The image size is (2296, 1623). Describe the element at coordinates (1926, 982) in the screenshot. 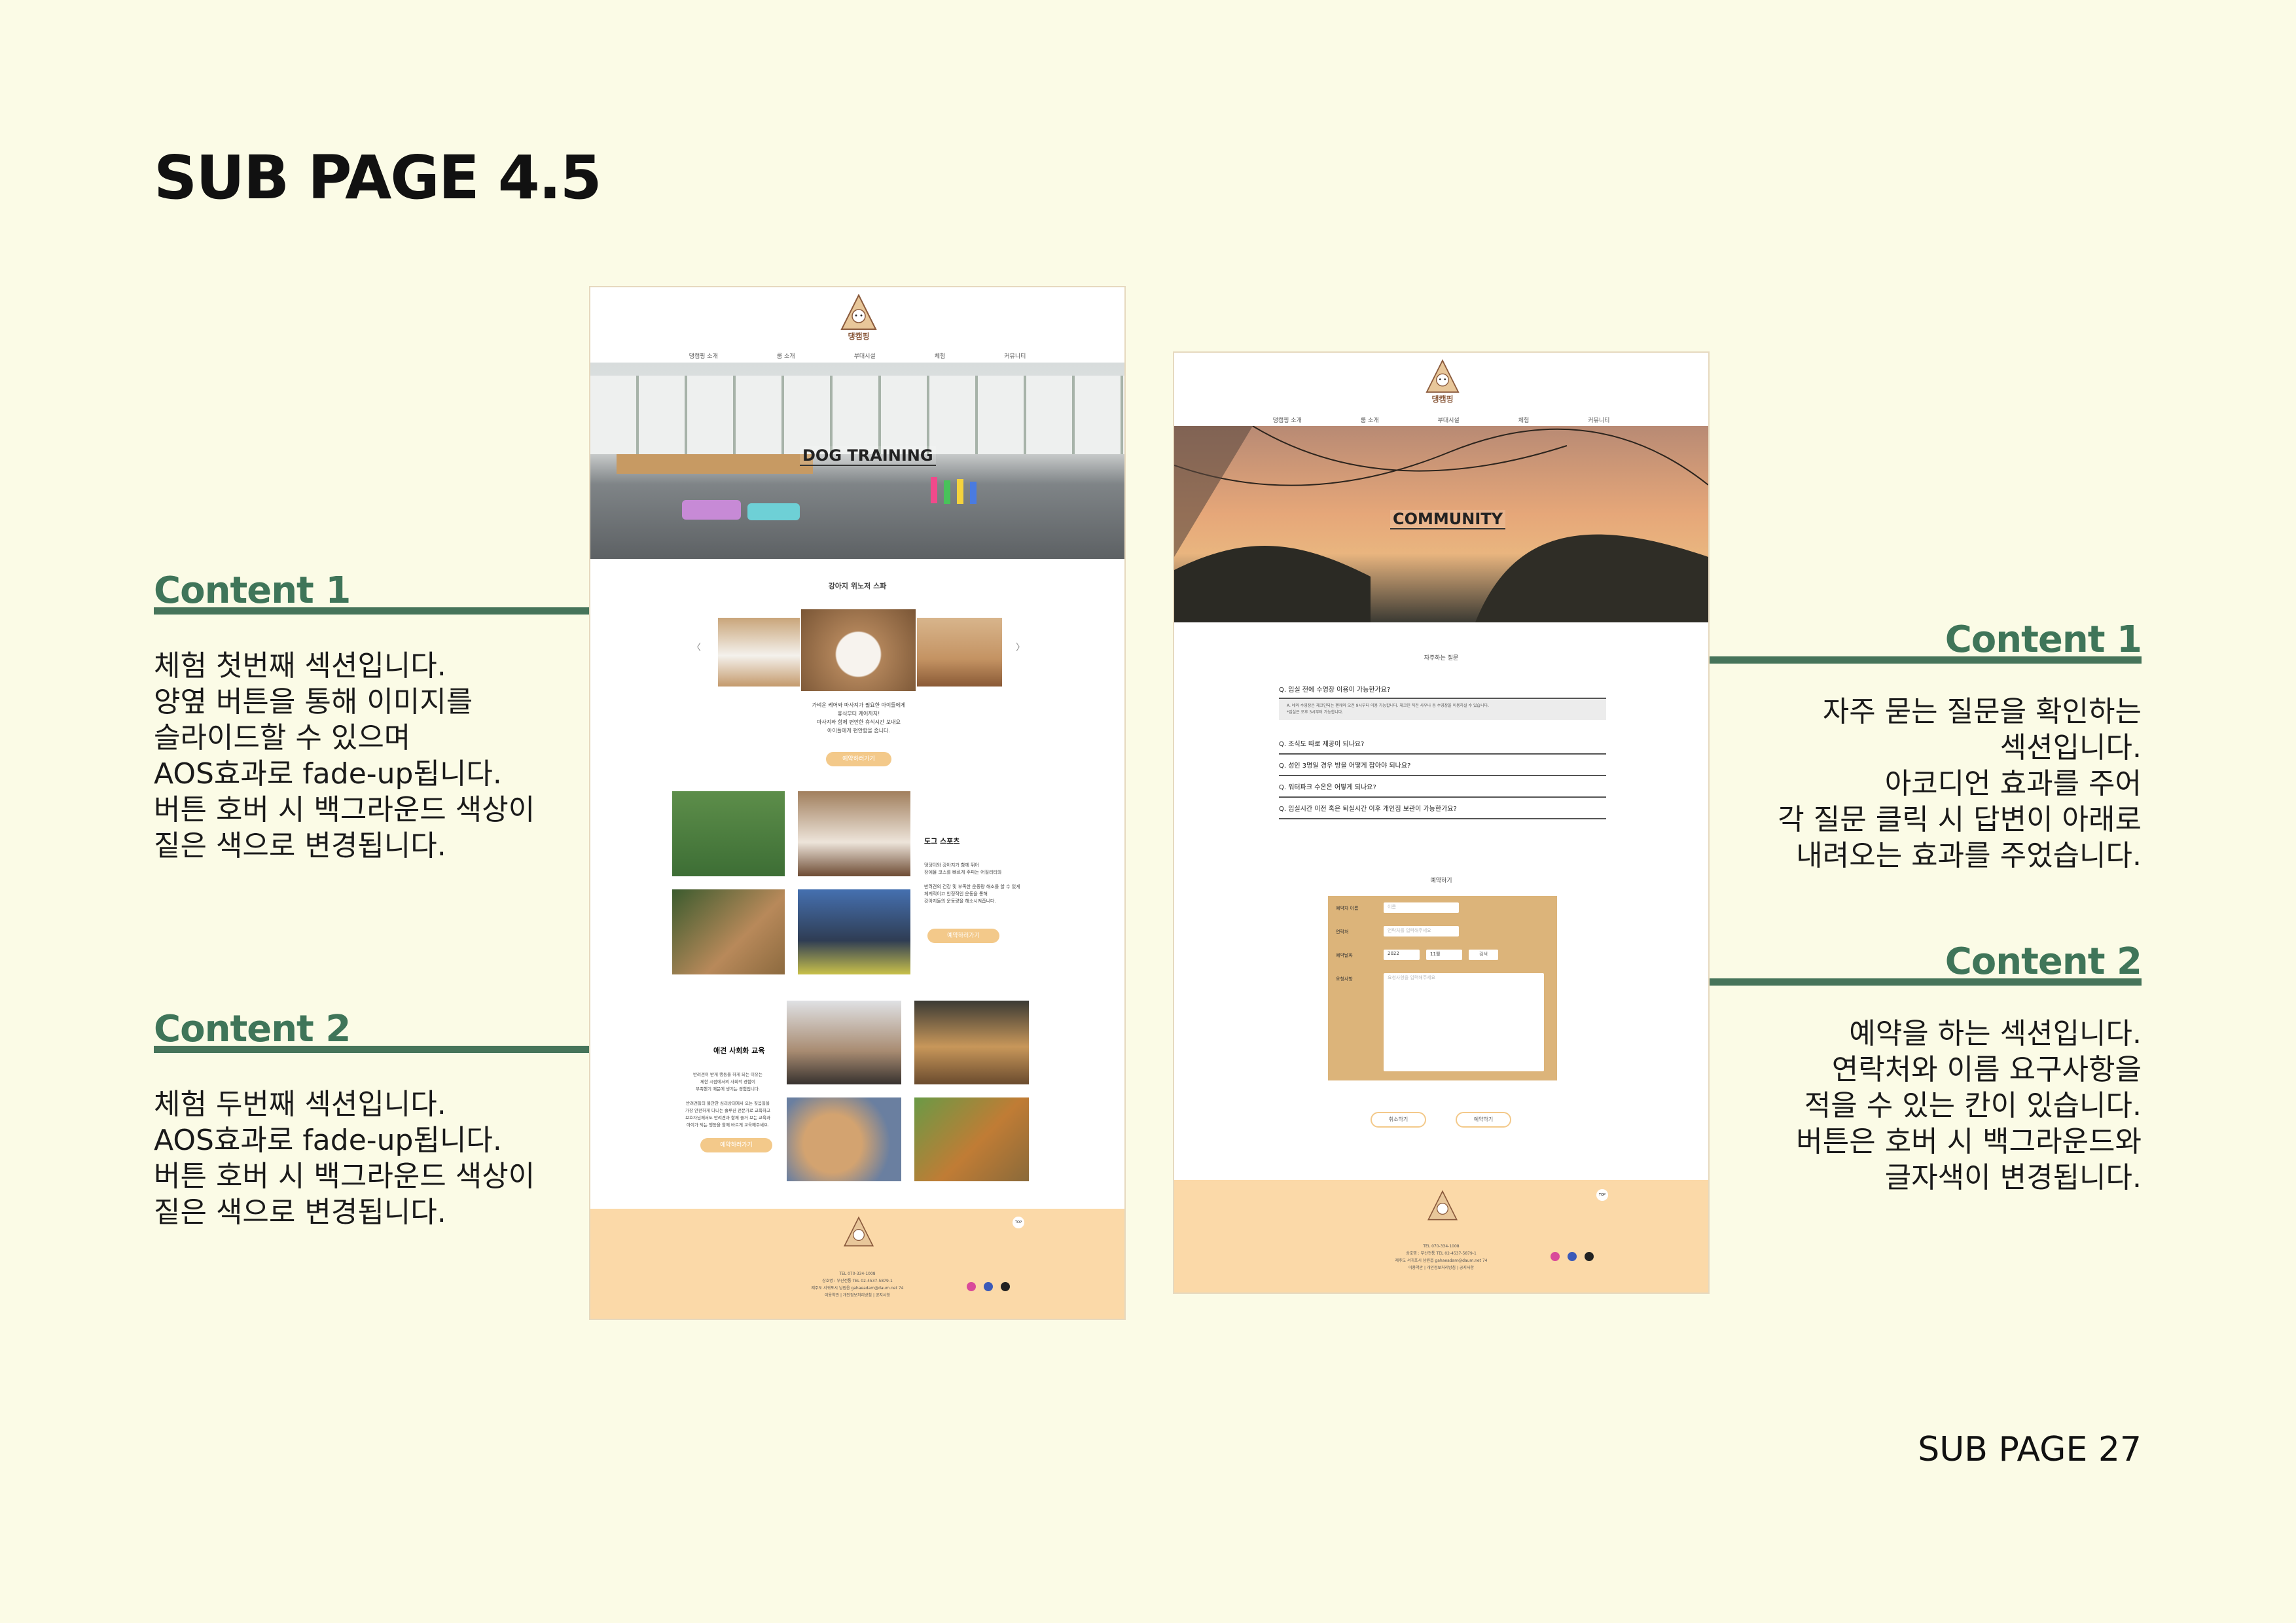

I see `right-content2-line` at that location.